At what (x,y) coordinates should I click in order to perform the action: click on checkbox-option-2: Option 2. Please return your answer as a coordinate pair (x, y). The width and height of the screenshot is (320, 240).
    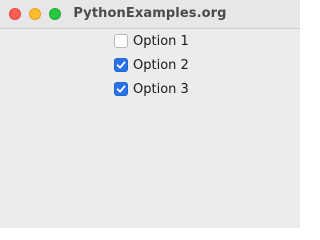
    Looking at the image, I should click on (151, 65).